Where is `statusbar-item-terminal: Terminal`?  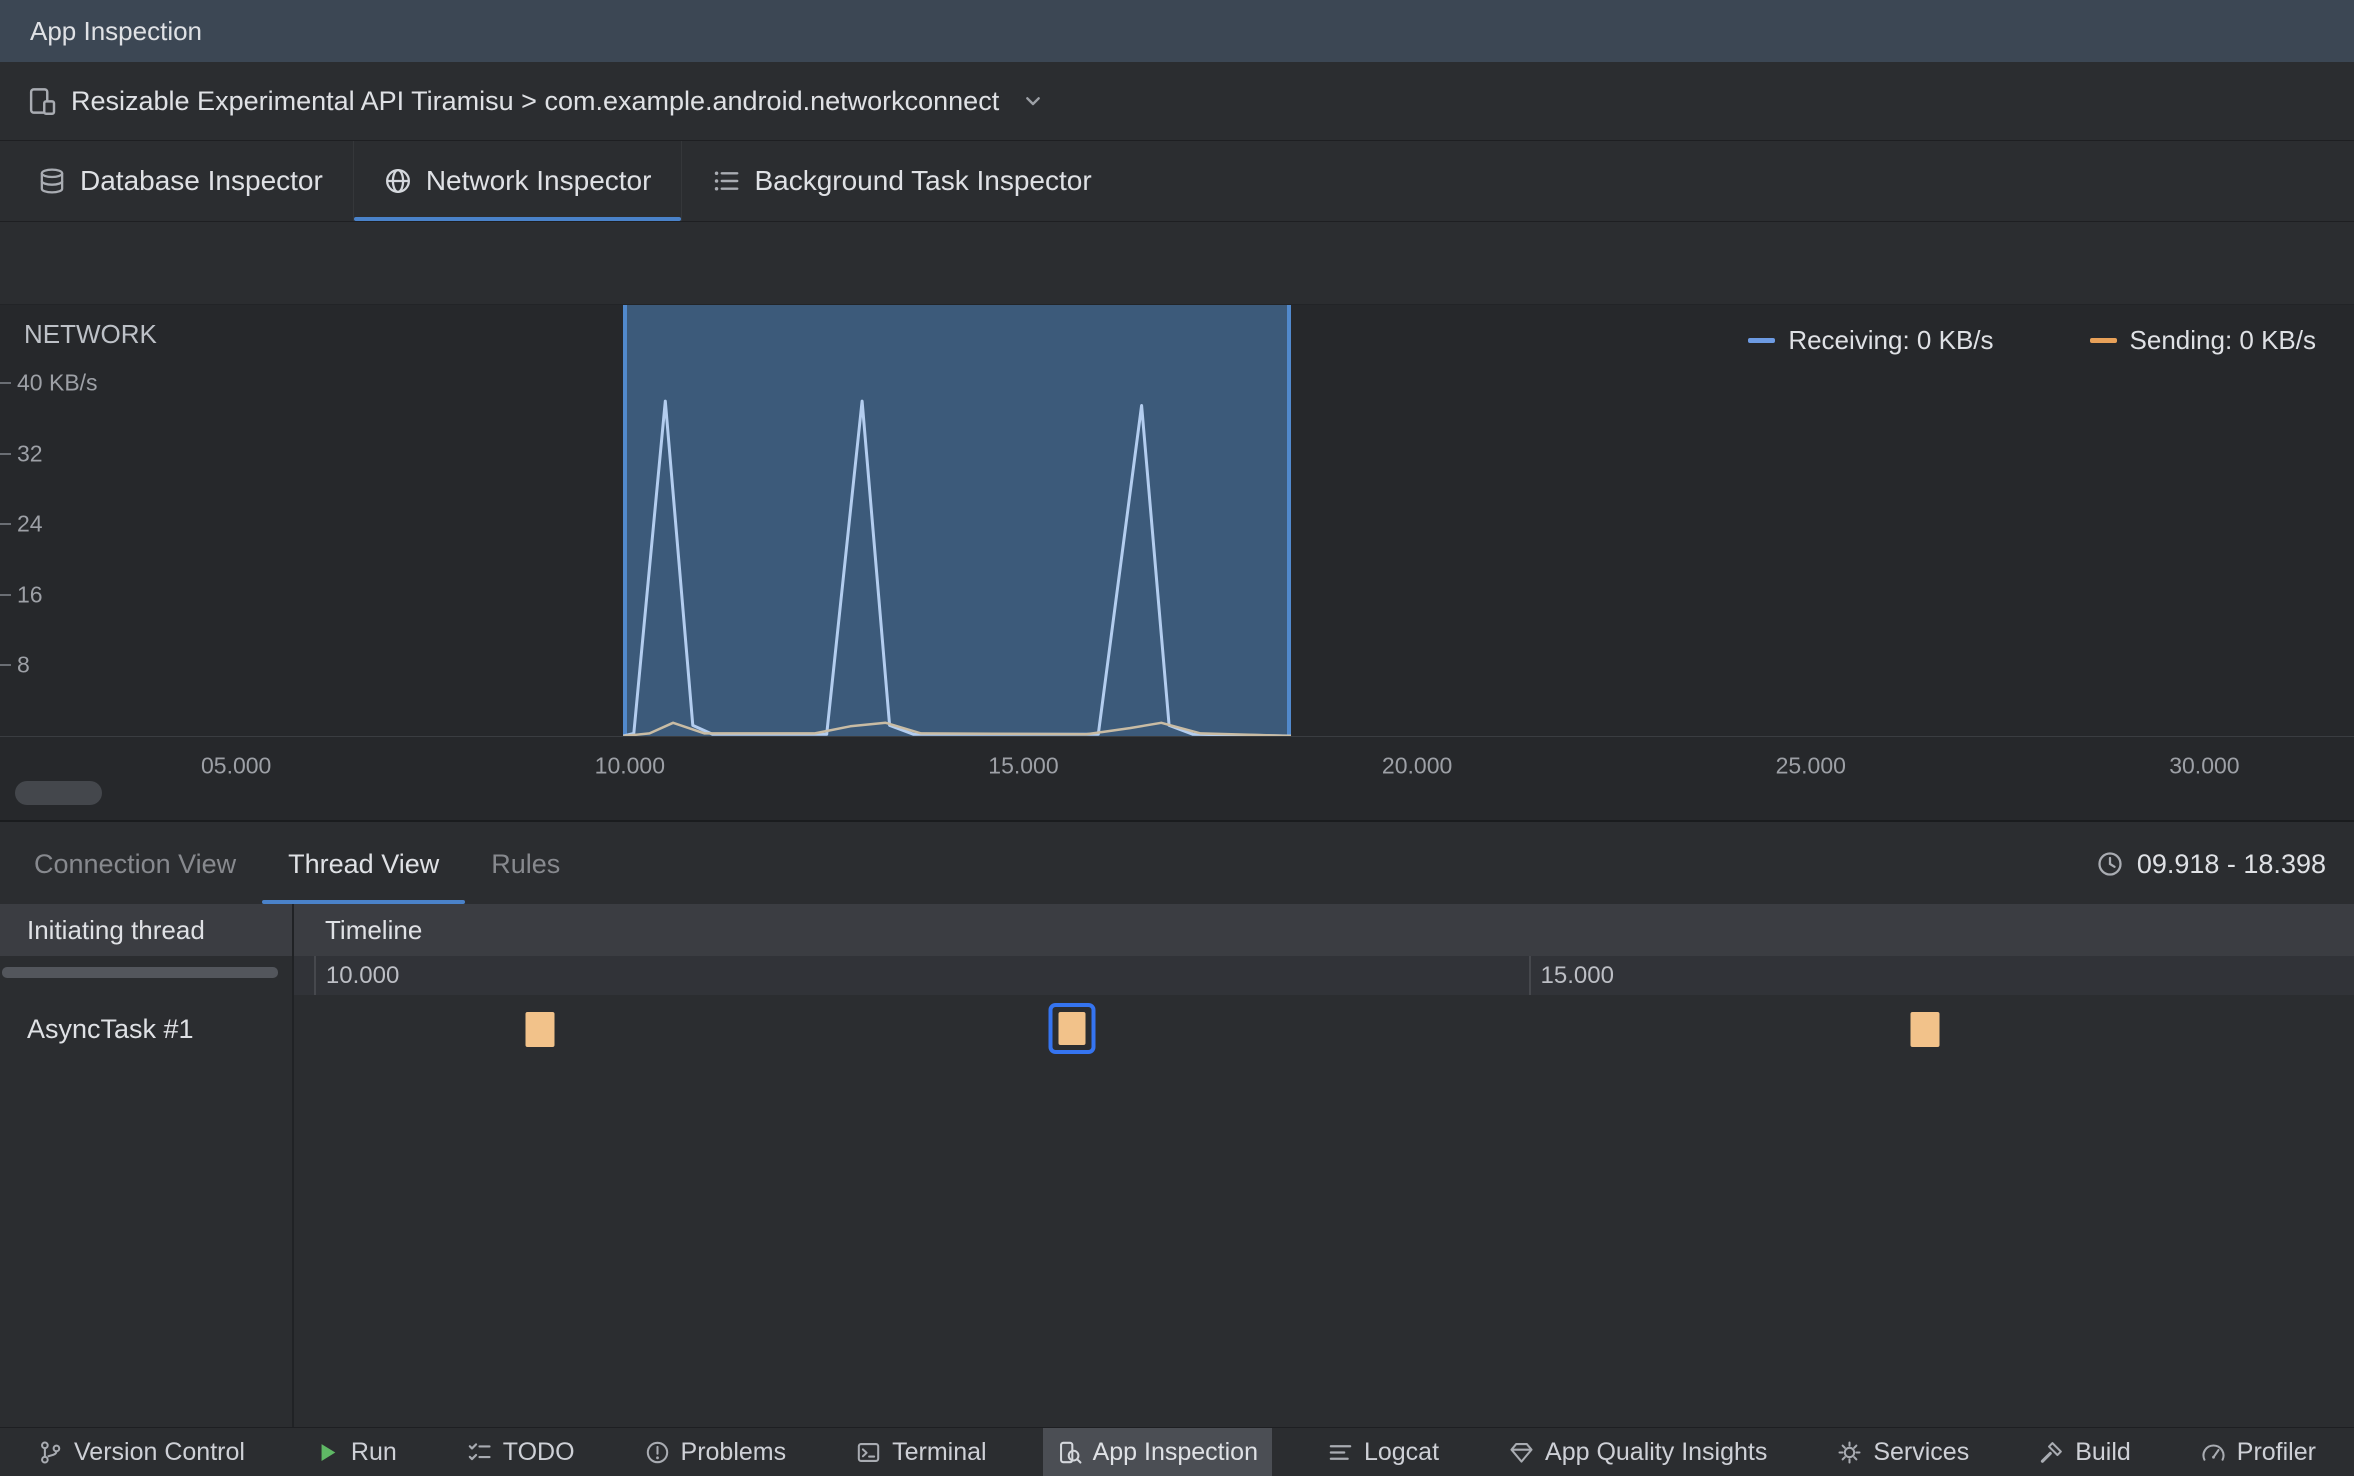 statusbar-item-terminal: Terminal is located at coordinates (921, 1452).